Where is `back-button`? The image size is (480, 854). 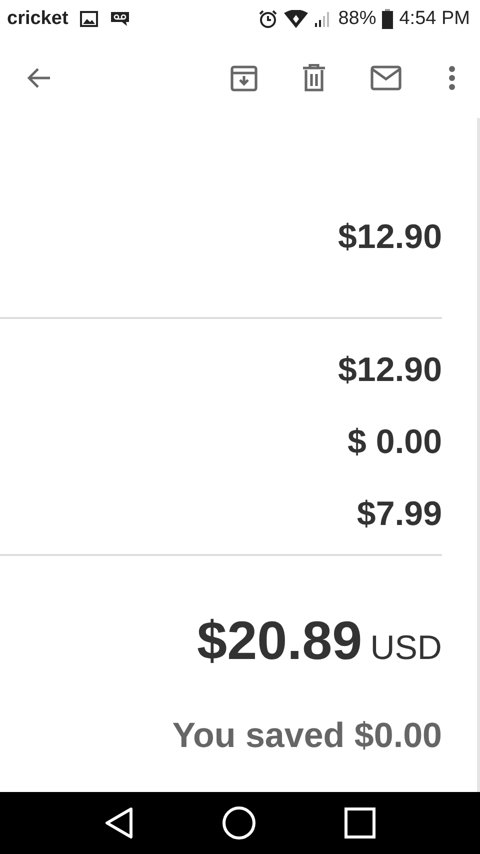 back-button is located at coordinates (39, 78).